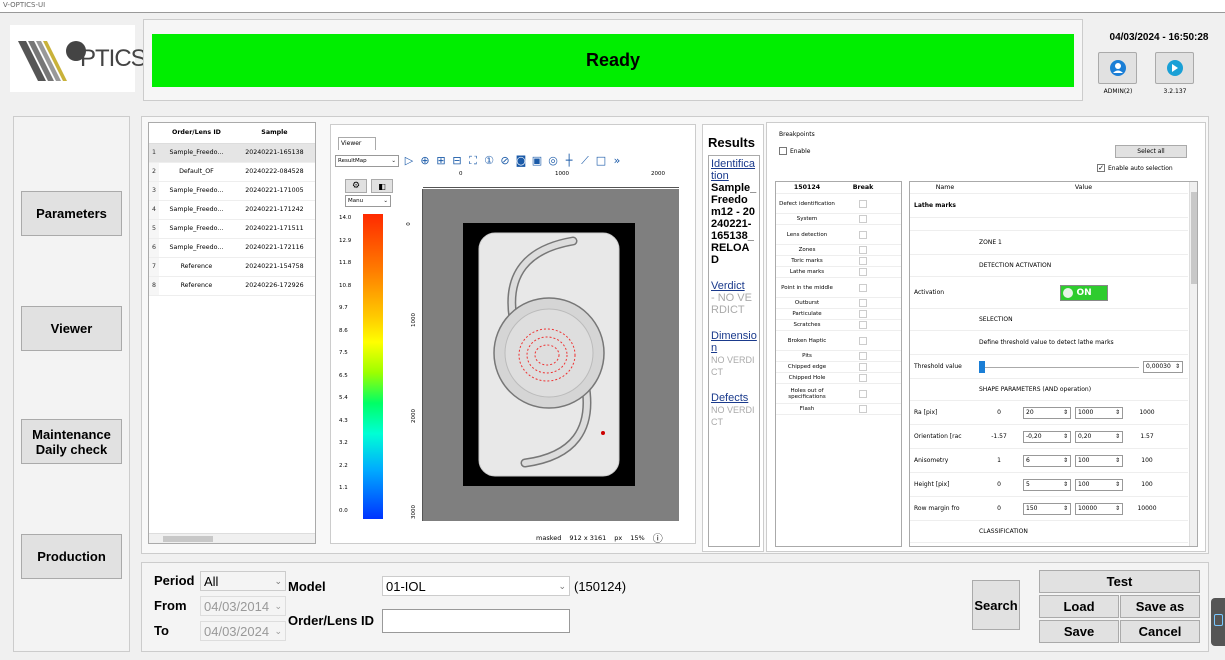 This screenshot has height=660, width=1225. I want to click on table-row: 3 Sample_Freedo... 20240221-171005, so click(232, 191).